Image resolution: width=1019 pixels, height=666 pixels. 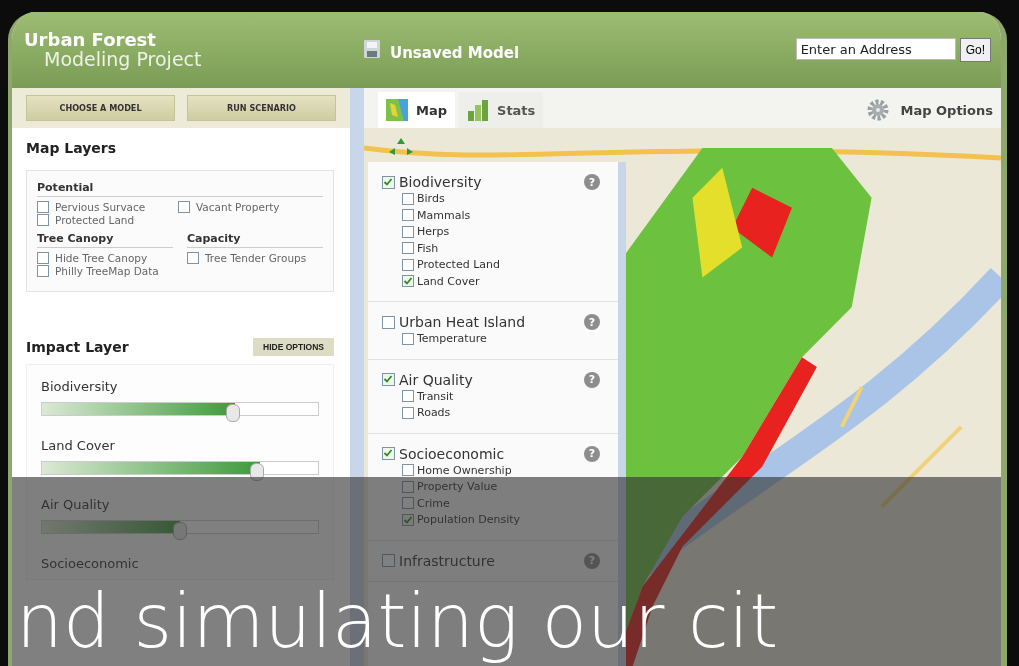 What do you see at coordinates (256, 258) in the screenshot?
I see `checkbox-label: Tree Tender Groups` at bounding box center [256, 258].